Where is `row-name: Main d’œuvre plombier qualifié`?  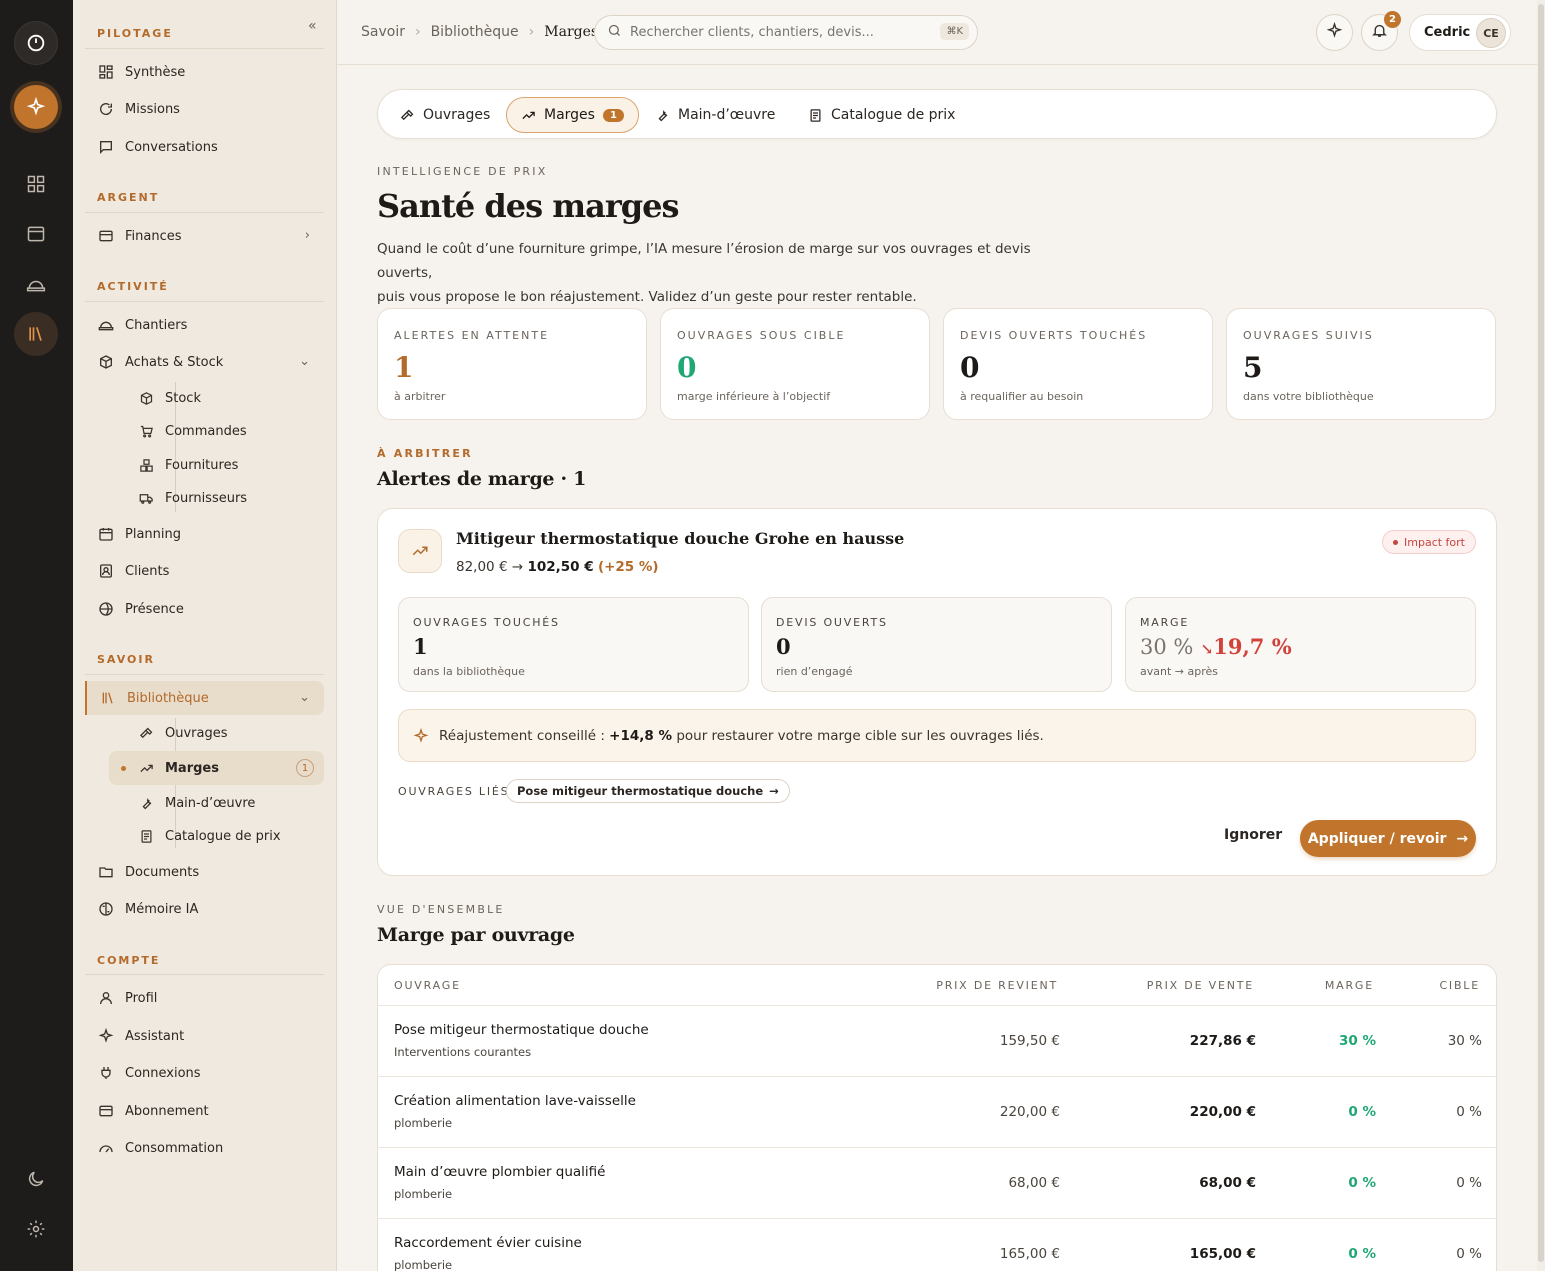
row-name: Main d’œuvre plombier qualifié is located at coordinates (500, 1172).